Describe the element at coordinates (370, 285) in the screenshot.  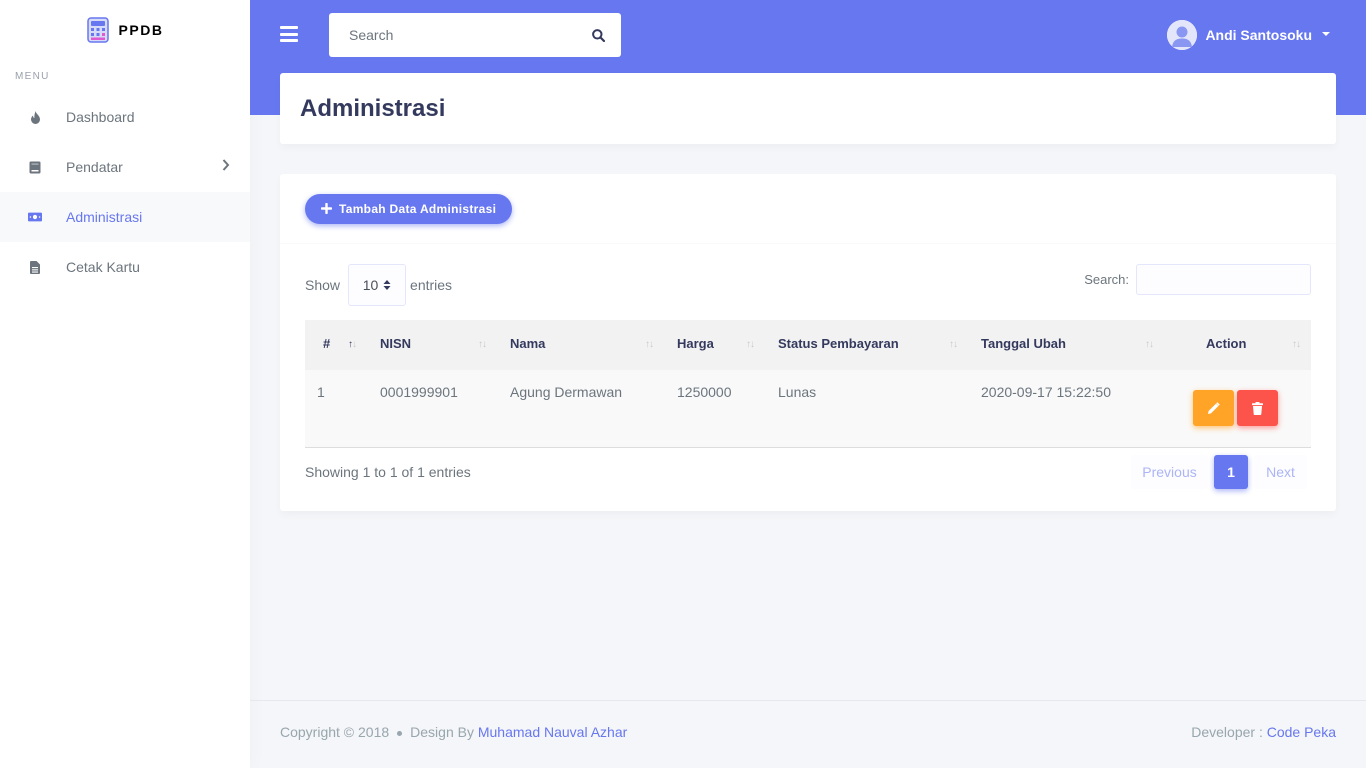
I see `entries-select-value: 10` at that location.